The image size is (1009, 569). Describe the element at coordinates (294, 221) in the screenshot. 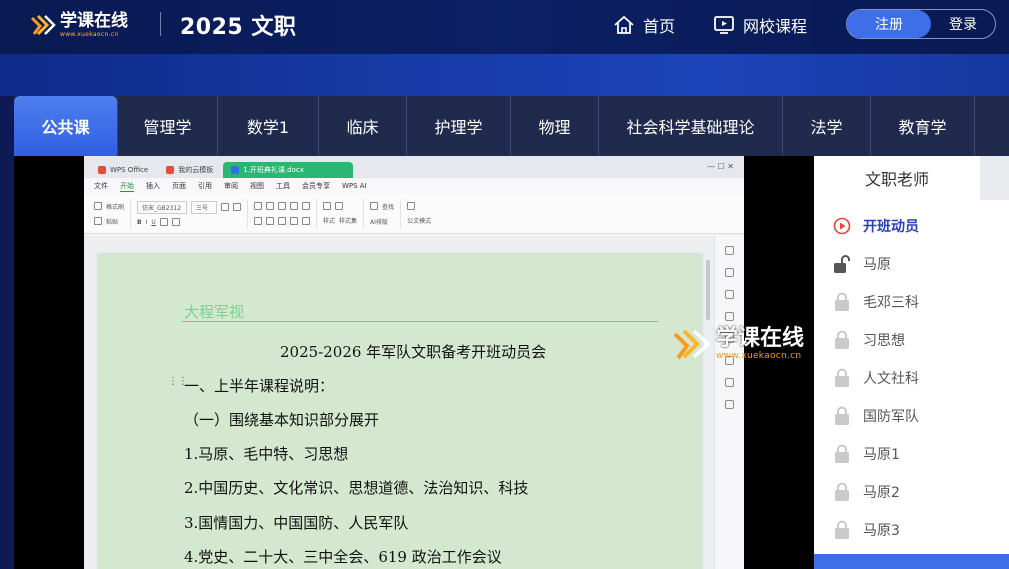

I see `justify-icon` at that location.